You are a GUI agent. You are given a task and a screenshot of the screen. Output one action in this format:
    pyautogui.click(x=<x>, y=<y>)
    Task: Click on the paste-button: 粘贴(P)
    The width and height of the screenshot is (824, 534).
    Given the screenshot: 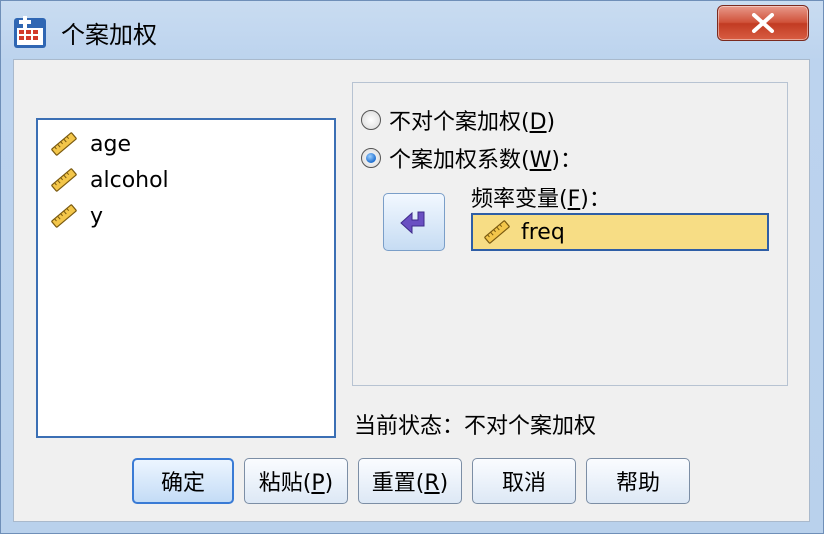 What is the action you would take?
    pyautogui.click(x=296, y=481)
    